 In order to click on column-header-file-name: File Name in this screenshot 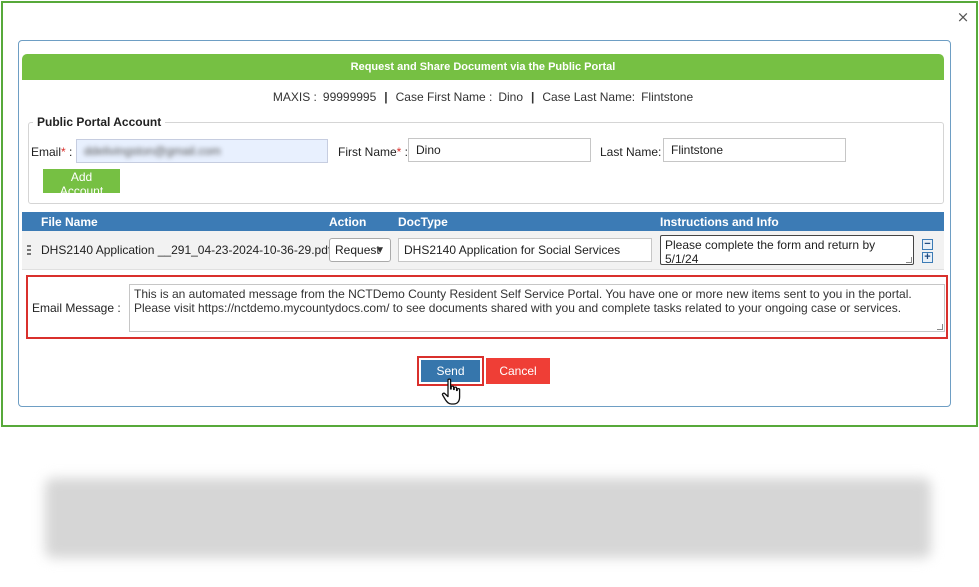, I will do `click(69, 222)`.